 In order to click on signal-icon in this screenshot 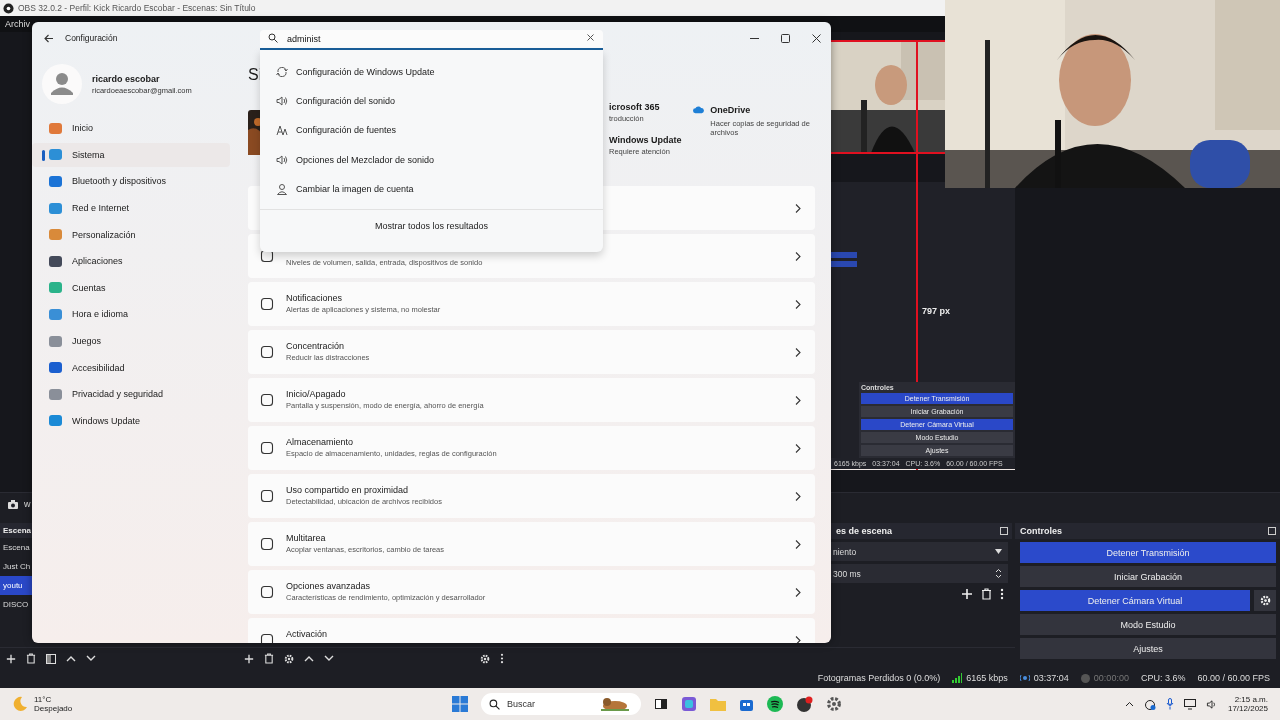, I will do `click(957, 678)`.